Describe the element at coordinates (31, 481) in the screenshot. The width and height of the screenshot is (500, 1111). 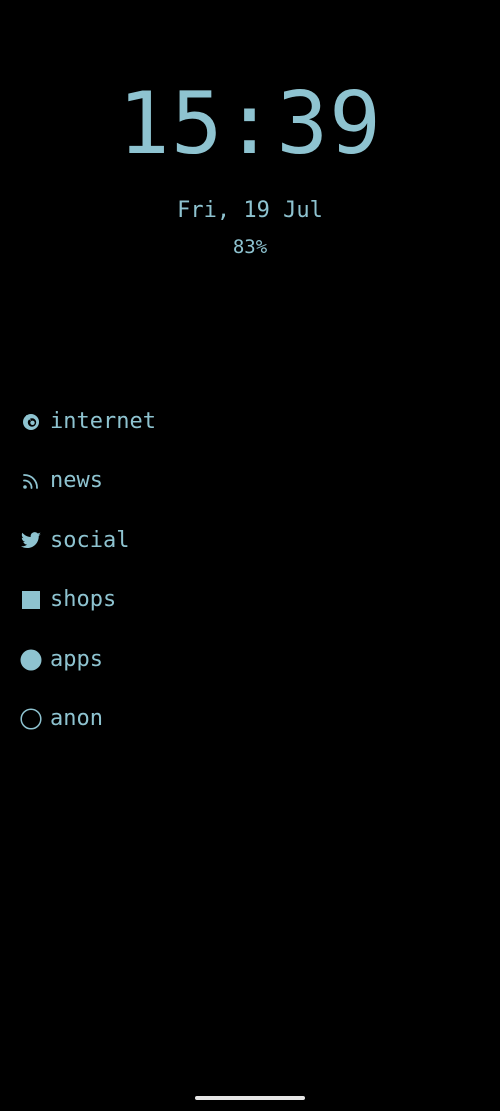
I see `rss-icon` at that location.